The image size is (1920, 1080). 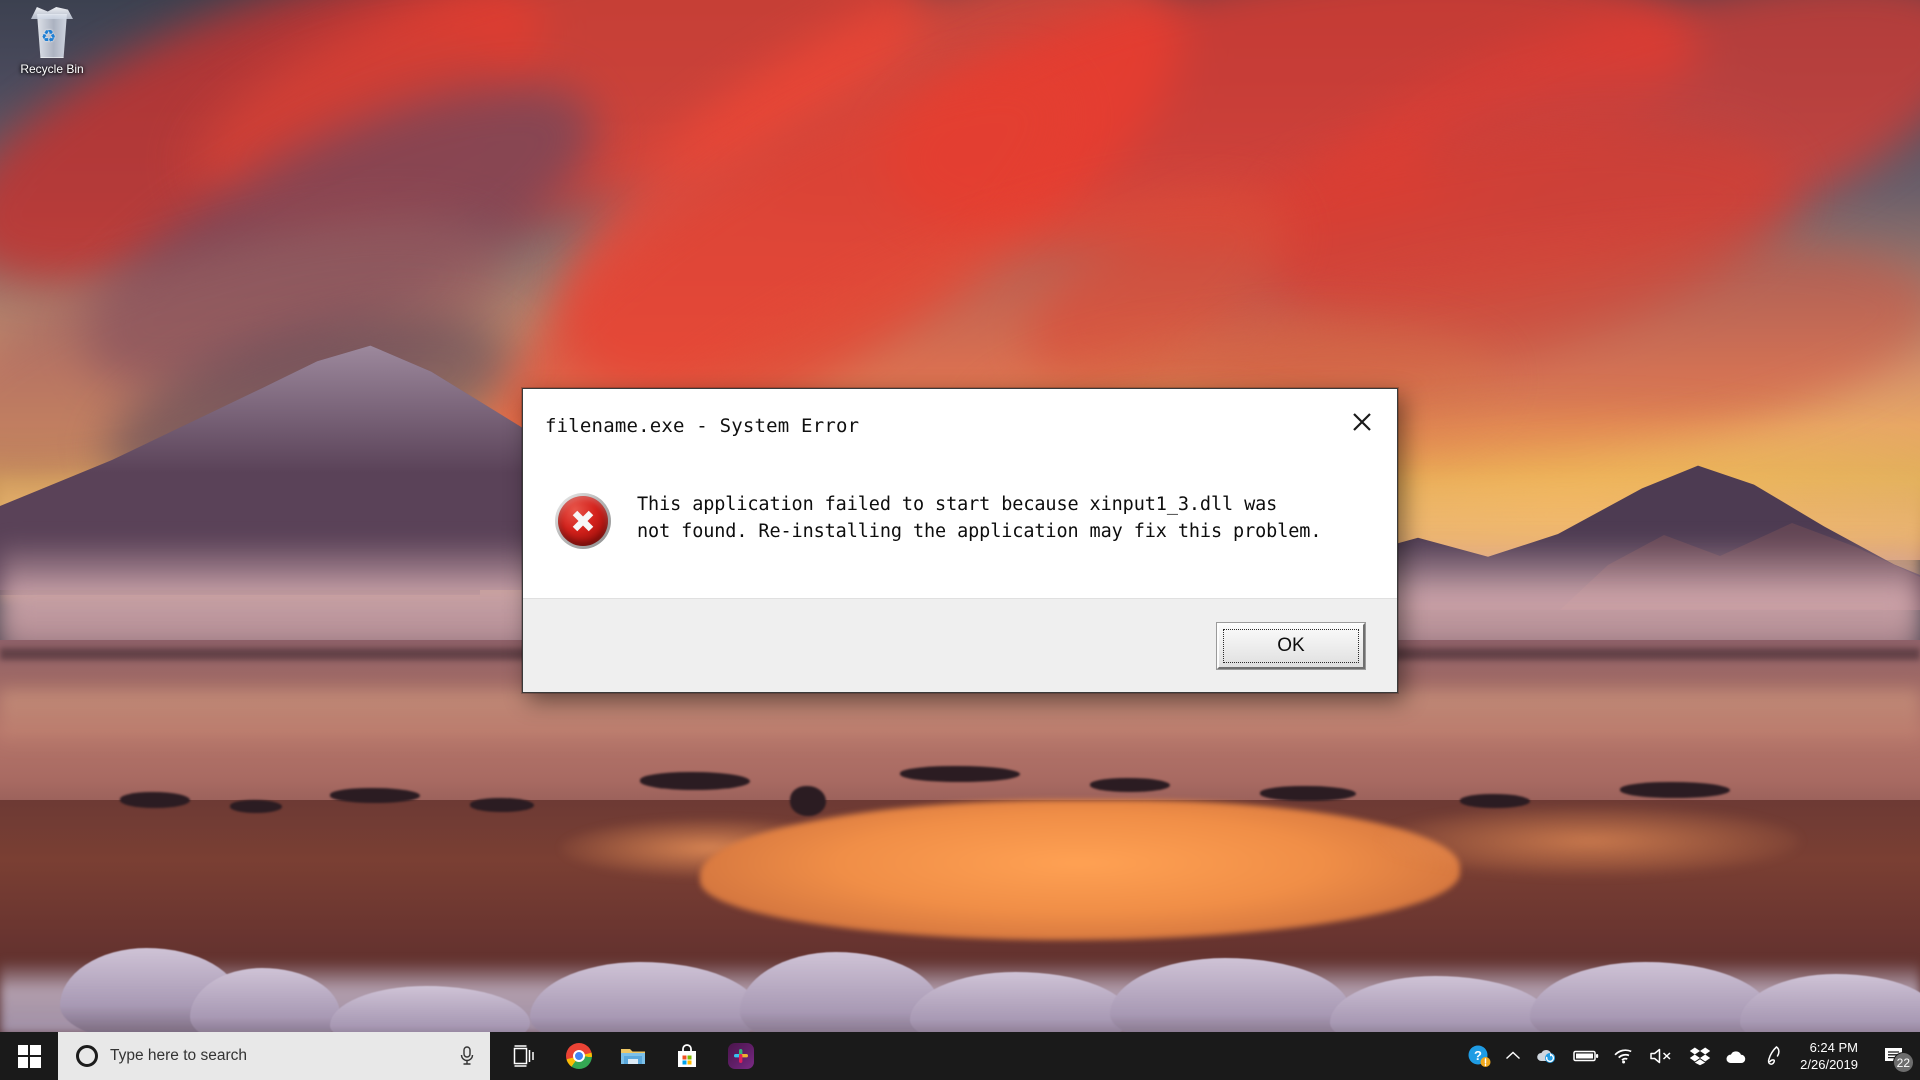 I want to click on start-button, so click(x=29, y=1056).